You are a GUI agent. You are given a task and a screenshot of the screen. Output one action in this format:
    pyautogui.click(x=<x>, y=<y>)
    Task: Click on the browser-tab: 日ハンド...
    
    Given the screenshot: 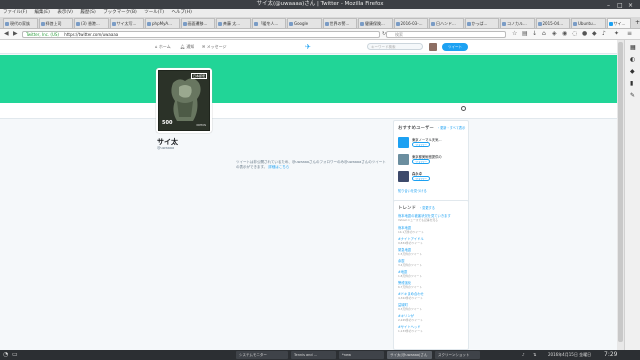 What is the action you would take?
    pyautogui.click(x=446, y=23)
    